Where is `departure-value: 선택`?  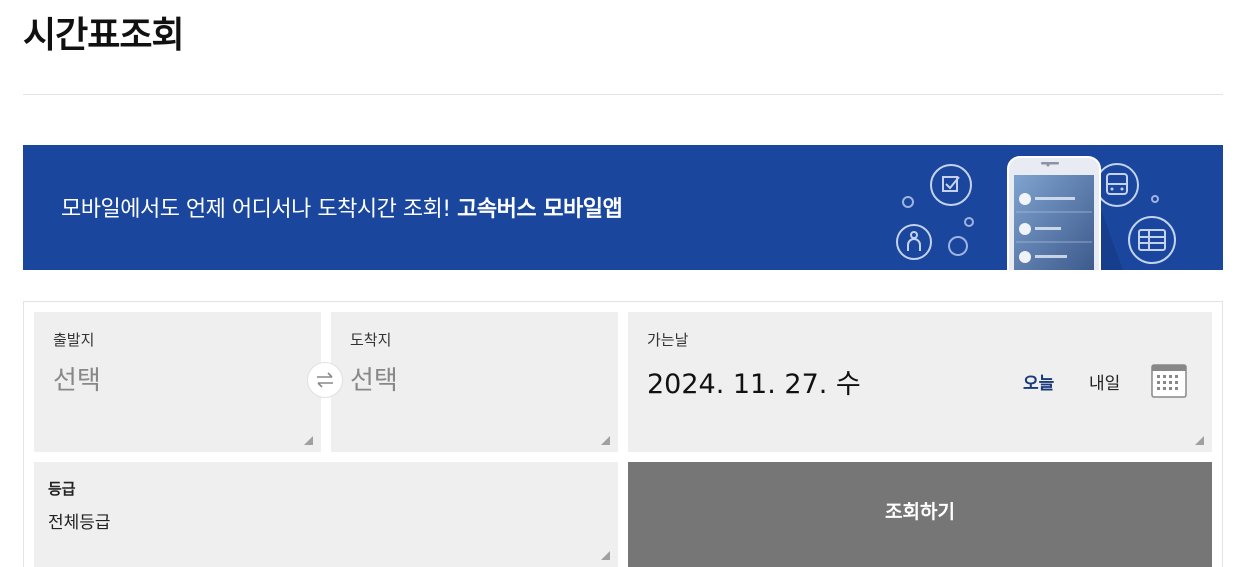 departure-value: 선택 is located at coordinates (77, 381).